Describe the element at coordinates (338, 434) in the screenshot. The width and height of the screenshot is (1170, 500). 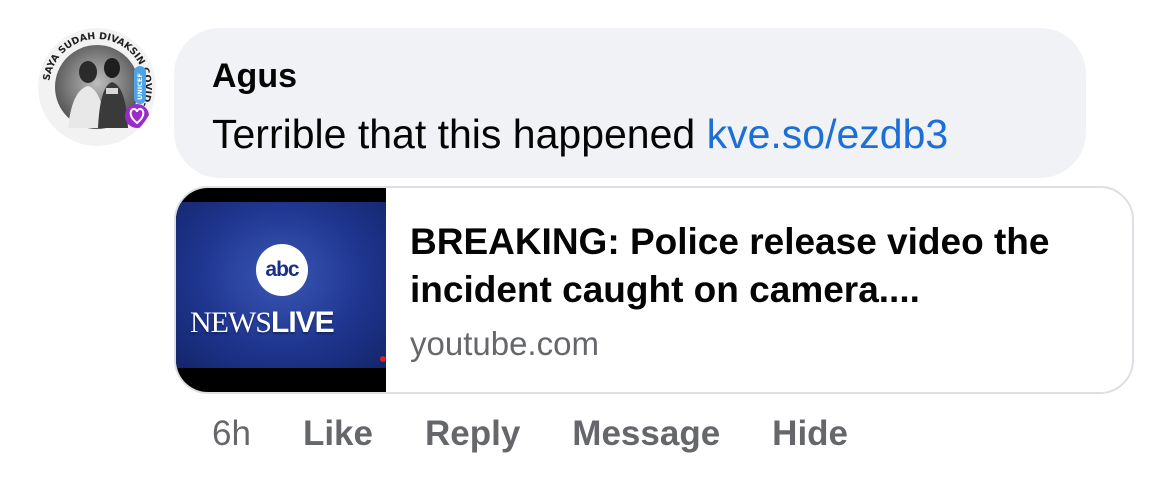
I see `like-button: Like` at that location.